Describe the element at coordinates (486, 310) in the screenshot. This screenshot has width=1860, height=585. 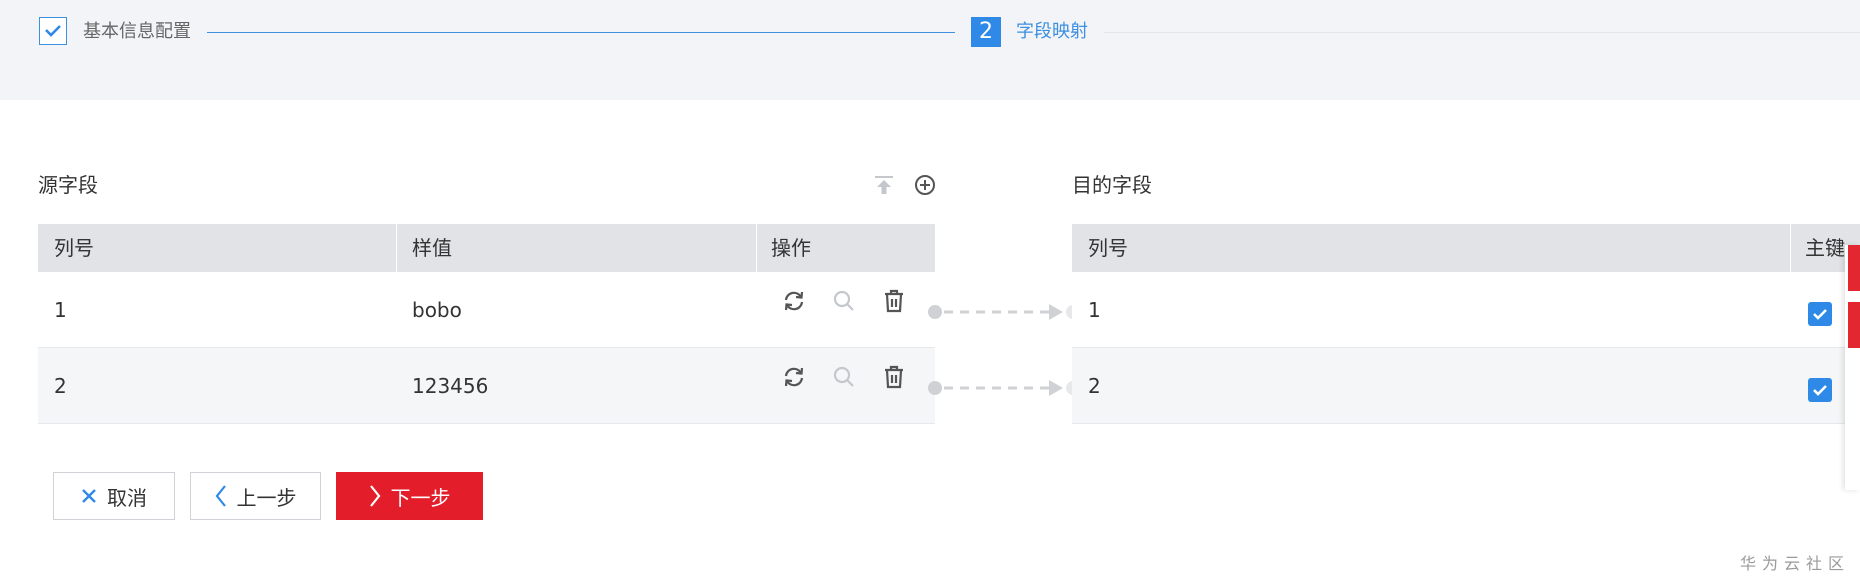
I see `source-table-row: 1 bobo` at that location.